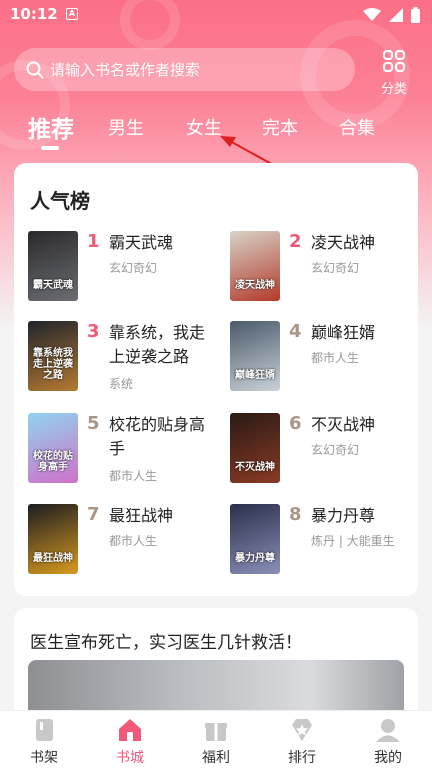  What do you see at coordinates (53, 285) in the screenshot?
I see `cover-title: 霸天武魂` at bounding box center [53, 285].